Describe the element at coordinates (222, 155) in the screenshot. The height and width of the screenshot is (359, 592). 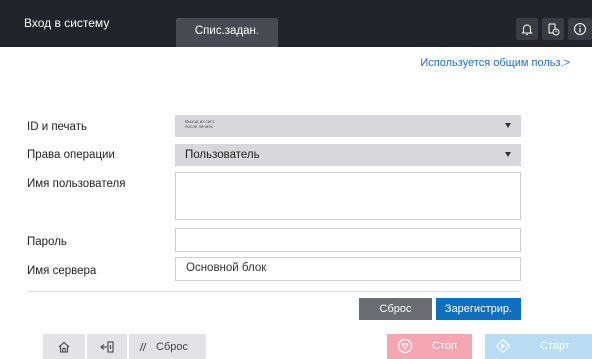
I see `rights-value: Пользователь` at that location.